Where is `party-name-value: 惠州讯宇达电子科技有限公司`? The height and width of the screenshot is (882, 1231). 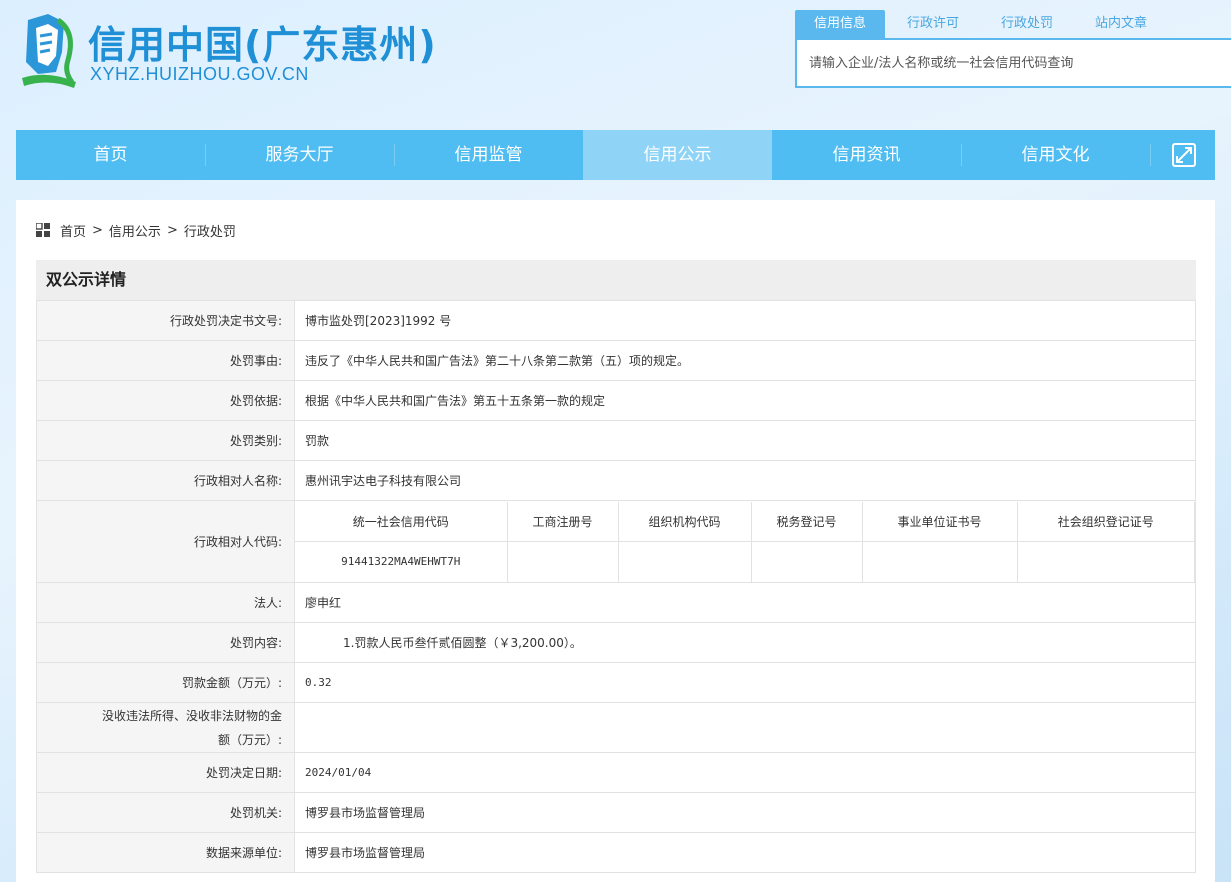 party-name-value: 惠州讯宇达电子科技有限公司 is located at coordinates (745, 480).